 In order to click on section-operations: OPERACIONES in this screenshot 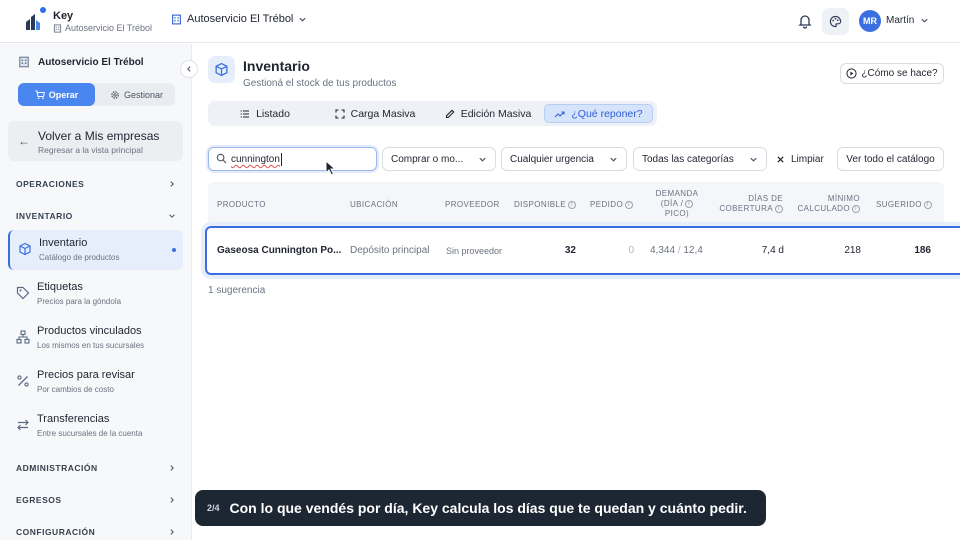, I will do `click(96, 184)`.